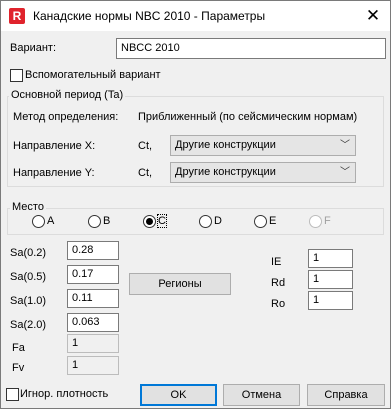  I want to click on site-radio-f, so click(315, 221).